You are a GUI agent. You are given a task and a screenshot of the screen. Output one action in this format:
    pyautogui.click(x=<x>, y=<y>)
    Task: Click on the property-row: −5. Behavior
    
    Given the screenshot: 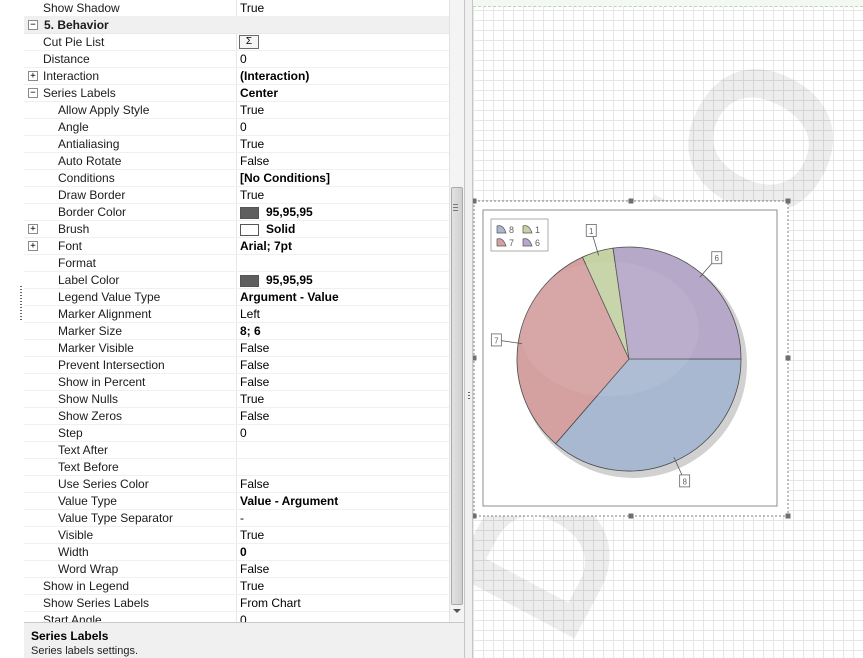 What is the action you would take?
    pyautogui.click(x=236, y=25)
    